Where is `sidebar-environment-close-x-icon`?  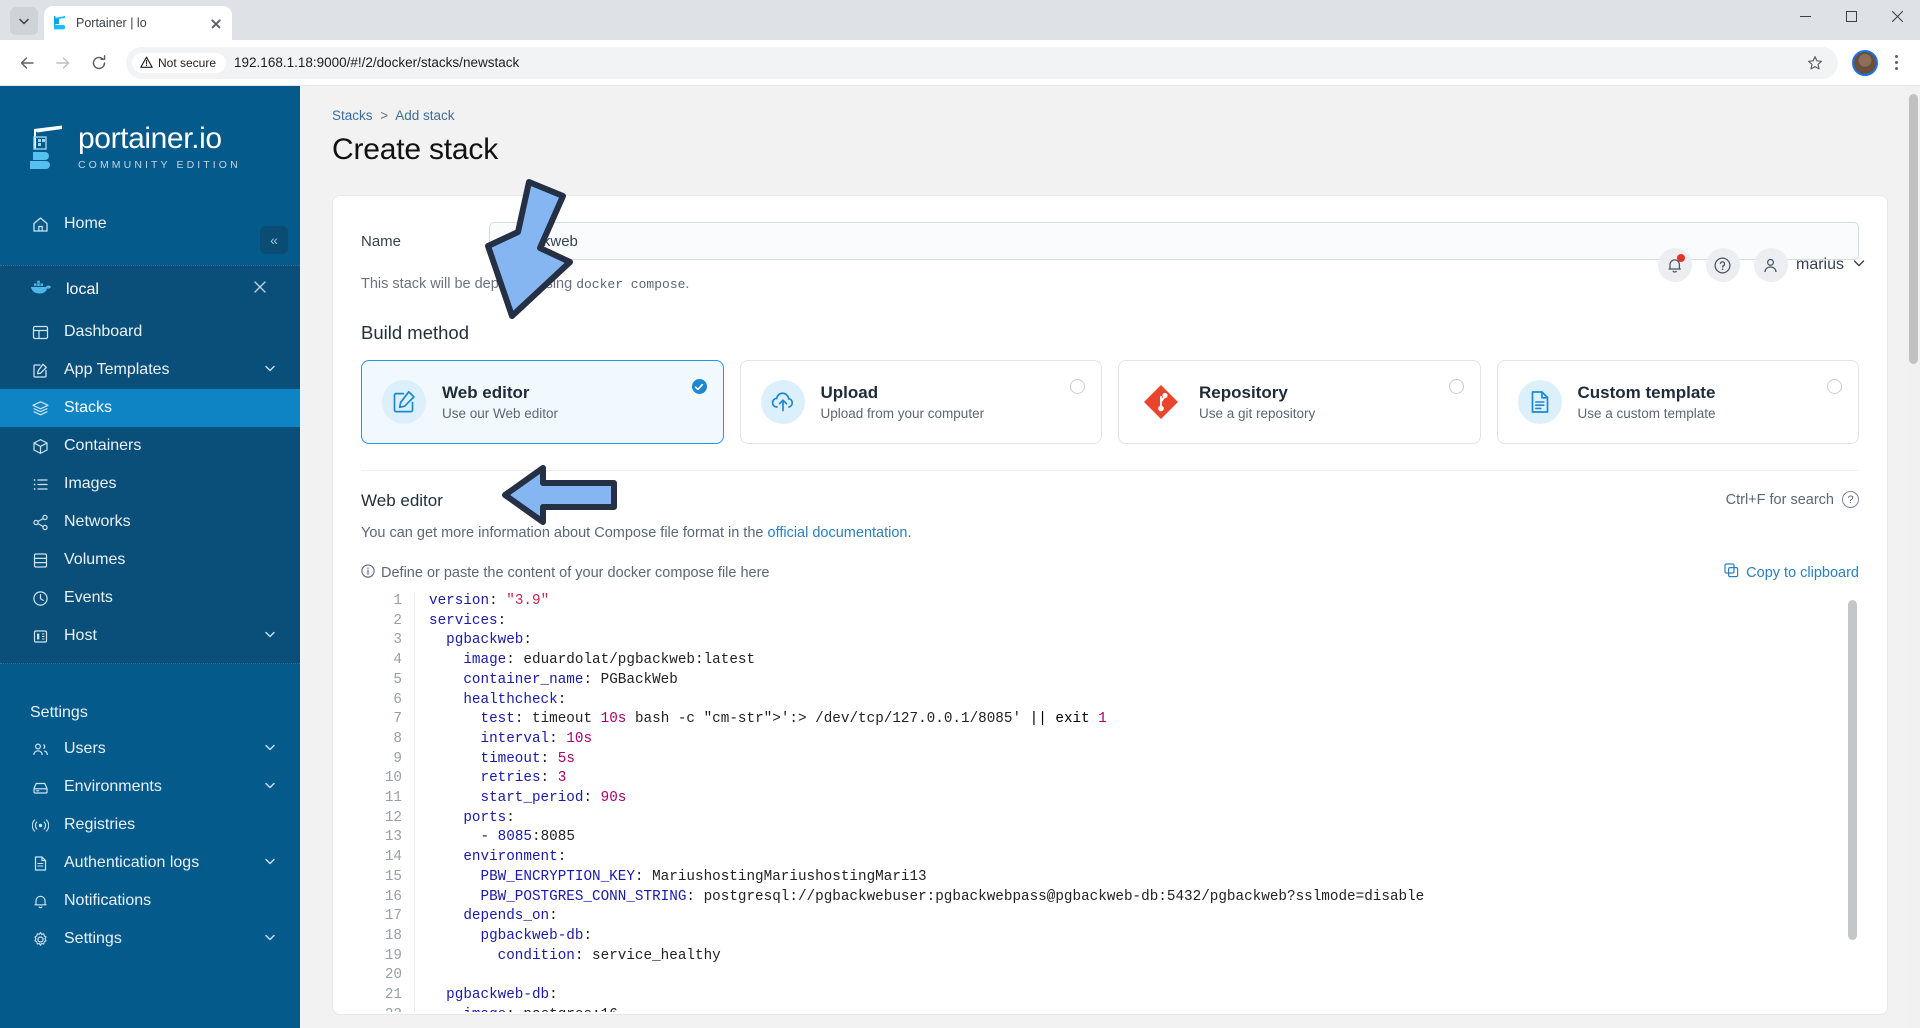
sidebar-environment-close-x-icon is located at coordinates (260, 288).